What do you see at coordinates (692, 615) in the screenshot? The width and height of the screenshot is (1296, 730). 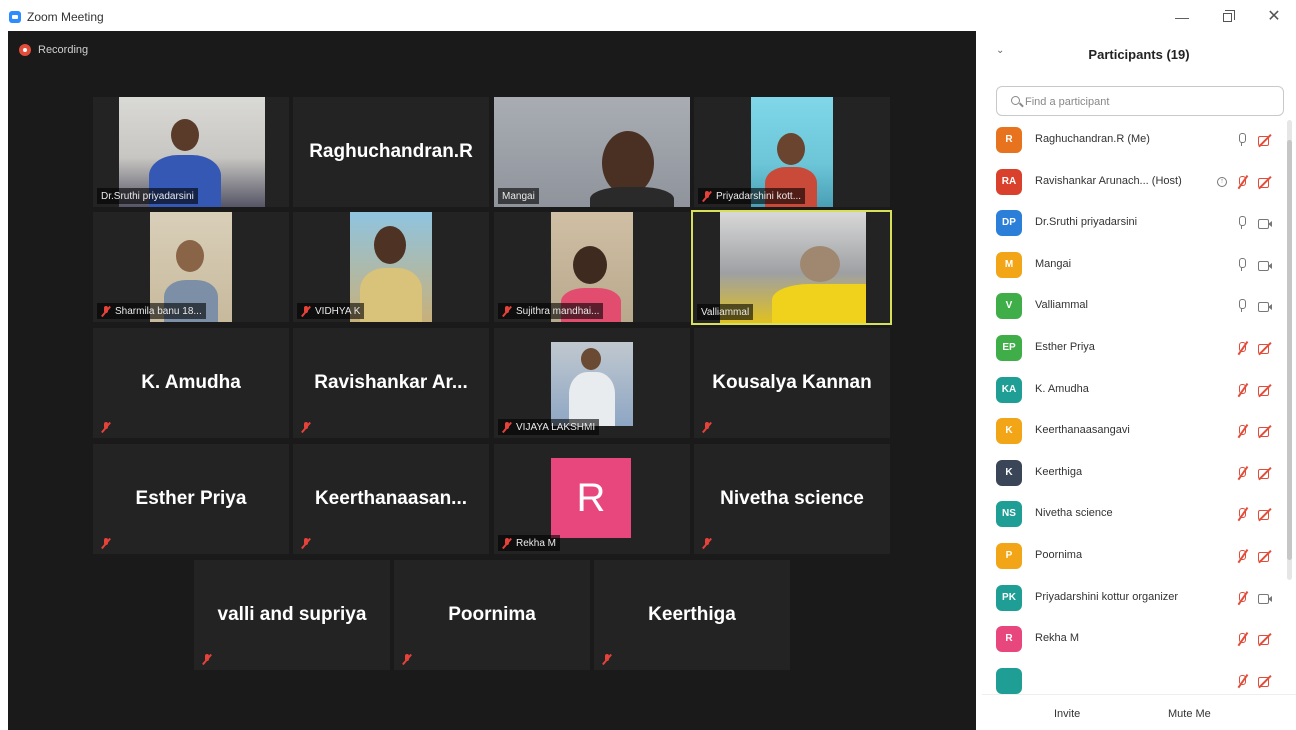 I see `video-tile-keerthiga: Keerthiga` at bounding box center [692, 615].